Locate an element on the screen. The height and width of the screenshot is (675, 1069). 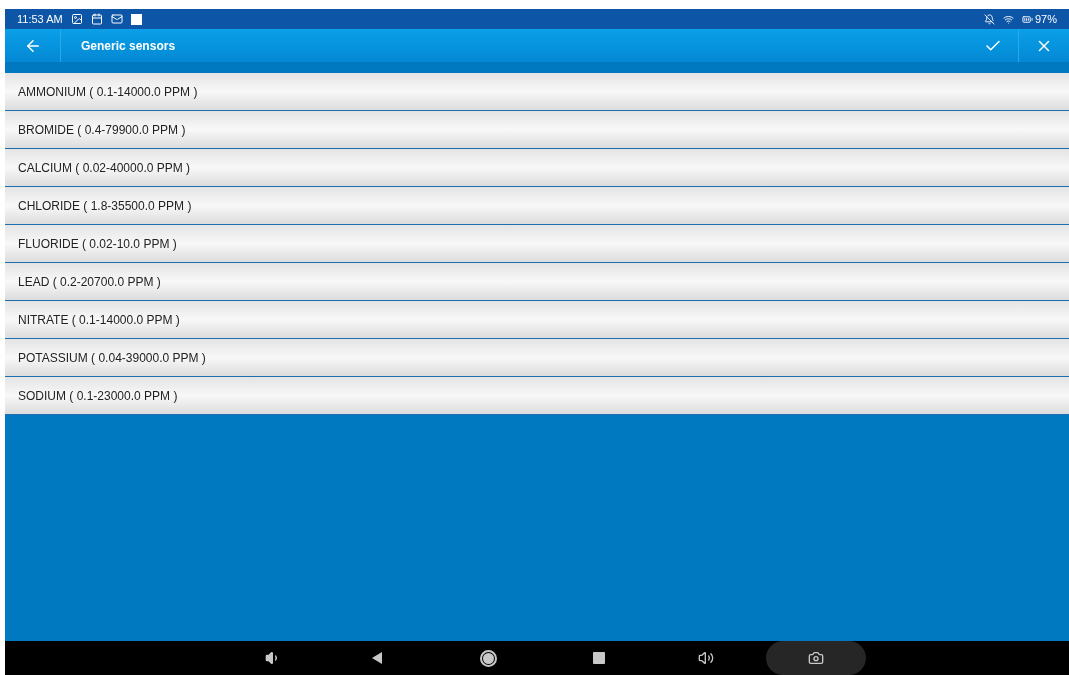
sensor-list-item: POTASSIUM ( 0.04-39000.0 PPM ) is located at coordinates (537, 358).